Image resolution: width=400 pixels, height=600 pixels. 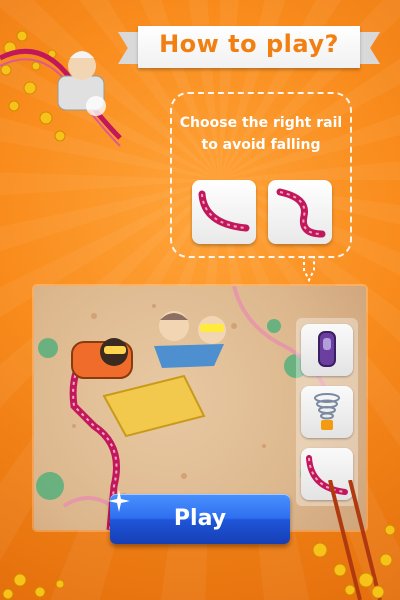 What do you see at coordinates (33, 586) in the screenshot?
I see `coins-decoration-left` at bounding box center [33, 586].